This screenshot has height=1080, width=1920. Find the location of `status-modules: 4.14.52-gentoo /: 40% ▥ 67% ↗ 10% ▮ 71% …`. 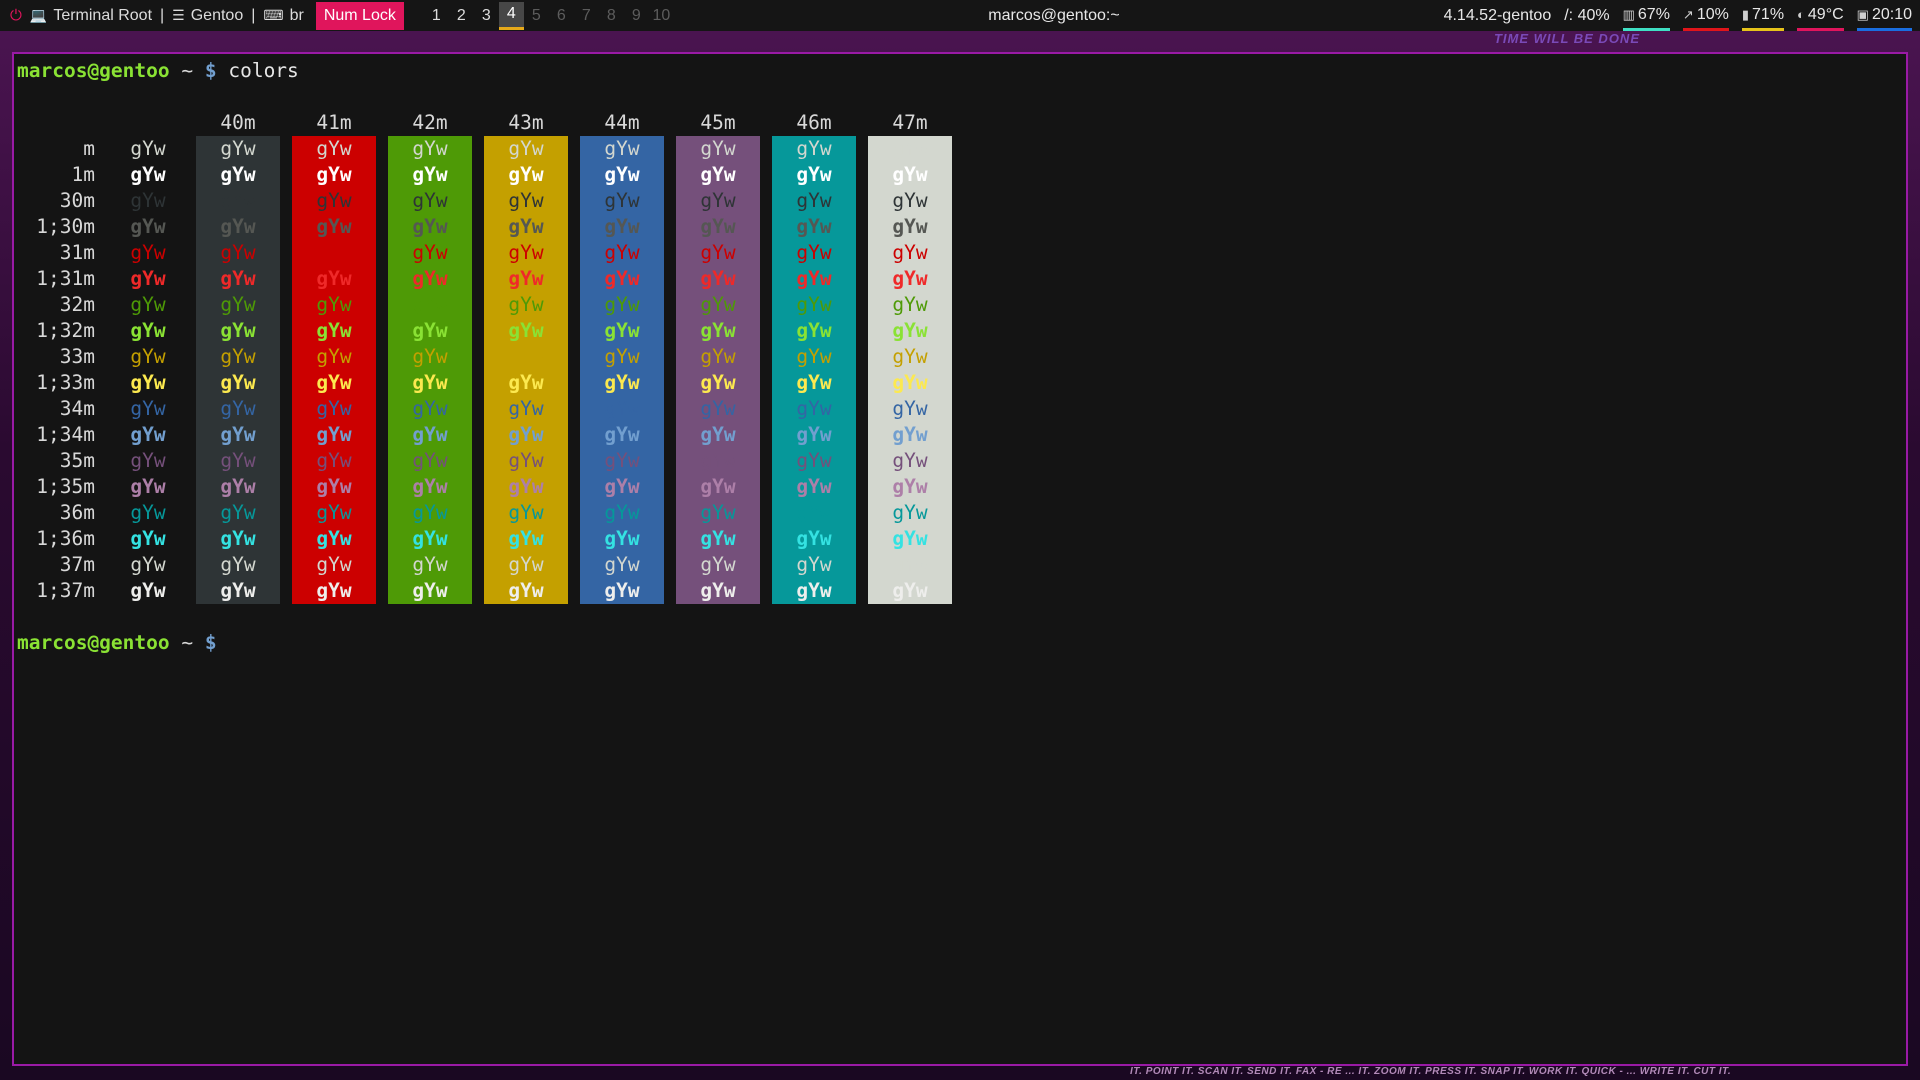

status-modules: 4.14.52-gentoo /: 40% ▥ 67% ↗ 10% ▮ 71% … is located at coordinates (1671, 15).